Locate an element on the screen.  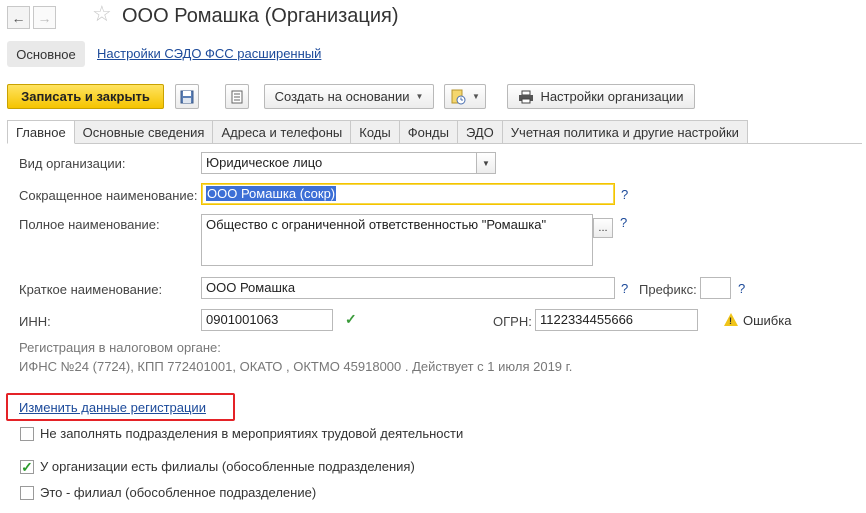
ogrn-input: 1122334455666 is located at coordinates (616, 320).